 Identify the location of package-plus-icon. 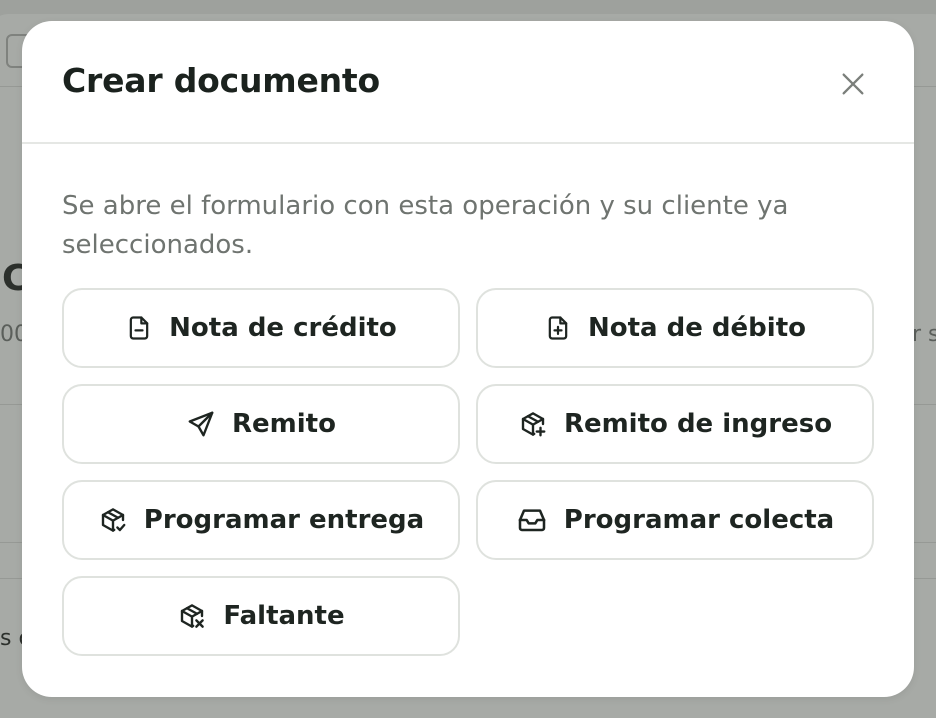
(533, 424).